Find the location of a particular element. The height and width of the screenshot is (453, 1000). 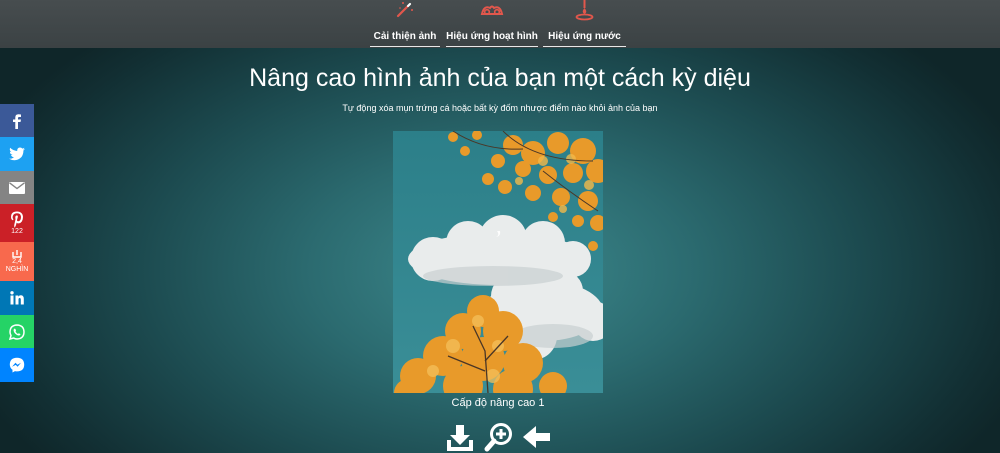

messenger-share-button is located at coordinates (17, 365).